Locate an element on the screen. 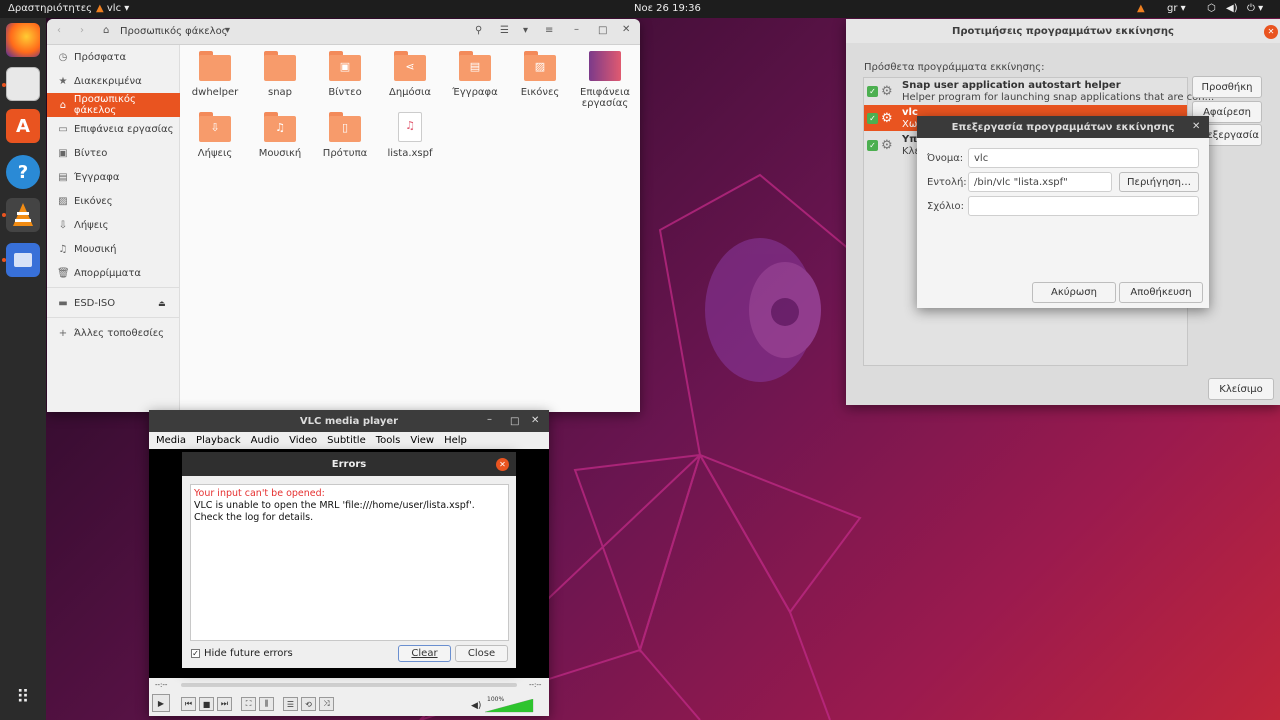 The height and width of the screenshot is (720, 1280). forward-button: › is located at coordinates (82, 30).